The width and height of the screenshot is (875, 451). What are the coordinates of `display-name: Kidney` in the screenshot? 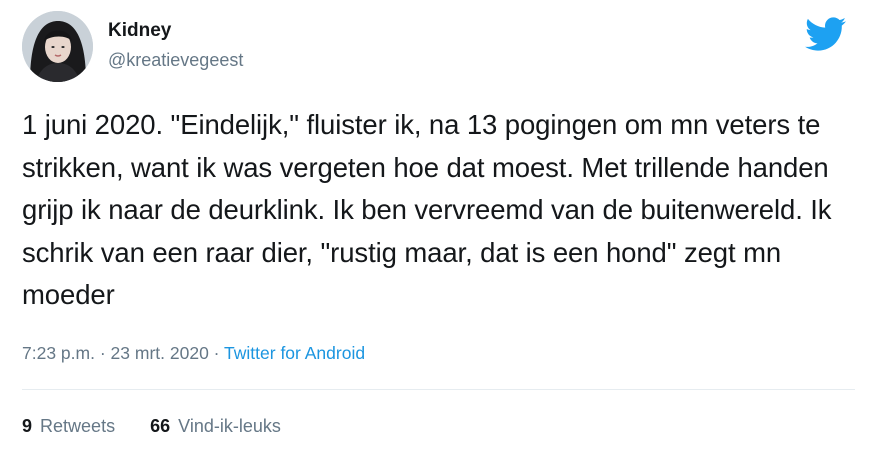 It's located at (139, 31).